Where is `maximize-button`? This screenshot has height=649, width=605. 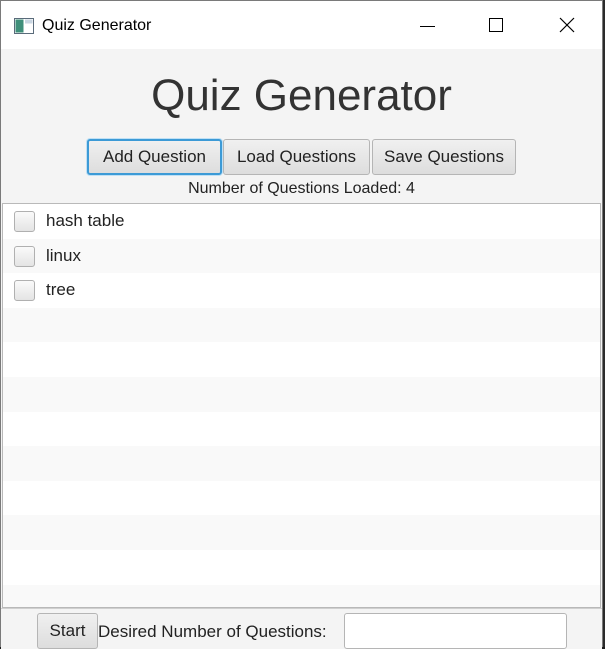 maximize-button is located at coordinates (496, 25).